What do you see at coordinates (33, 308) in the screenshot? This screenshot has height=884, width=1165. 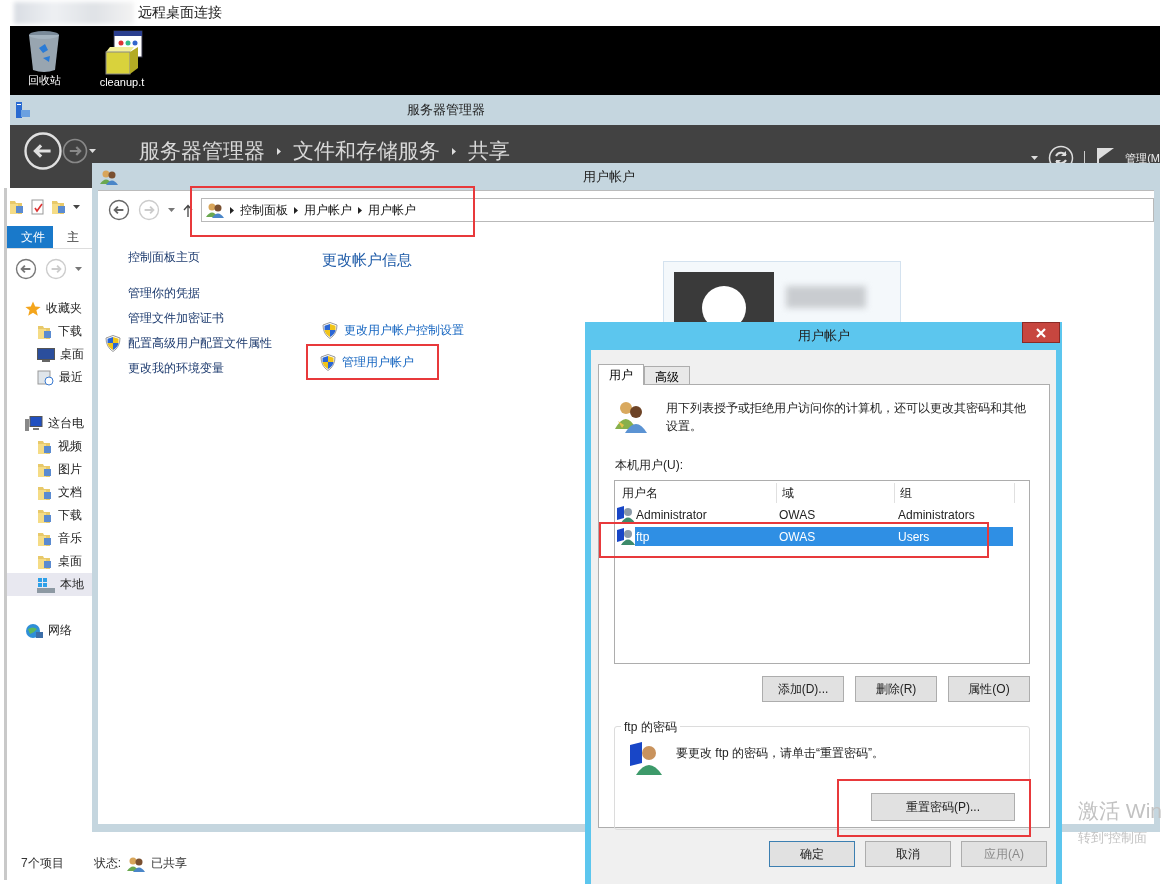 I see `star-icon` at bounding box center [33, 308].